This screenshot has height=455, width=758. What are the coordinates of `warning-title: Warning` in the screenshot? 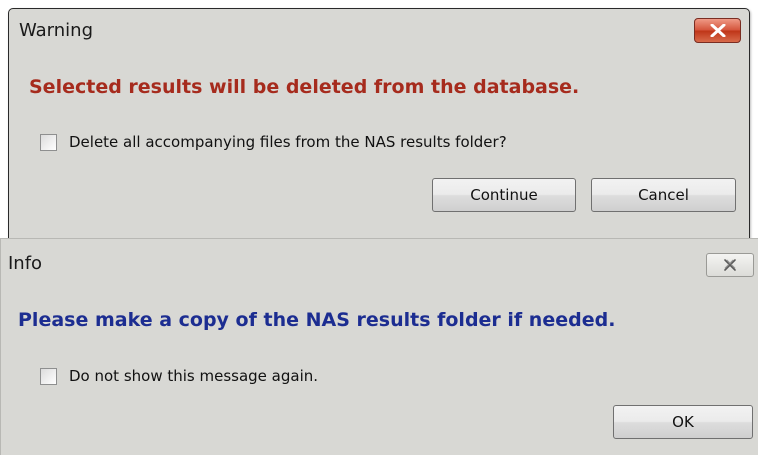 It's located at (56, 30).